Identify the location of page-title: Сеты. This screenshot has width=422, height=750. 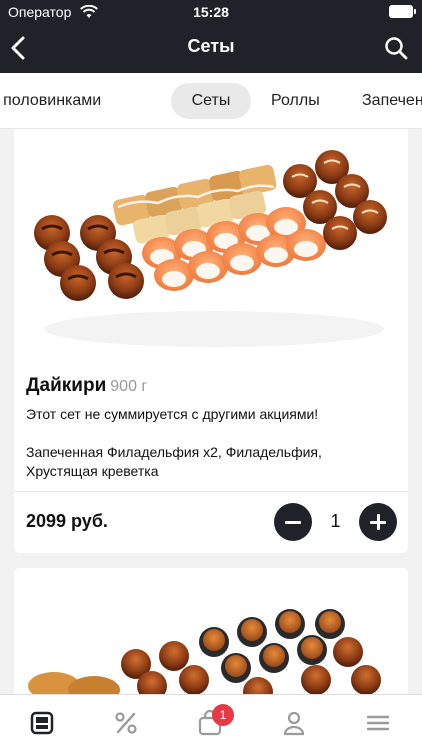
(211, 46).